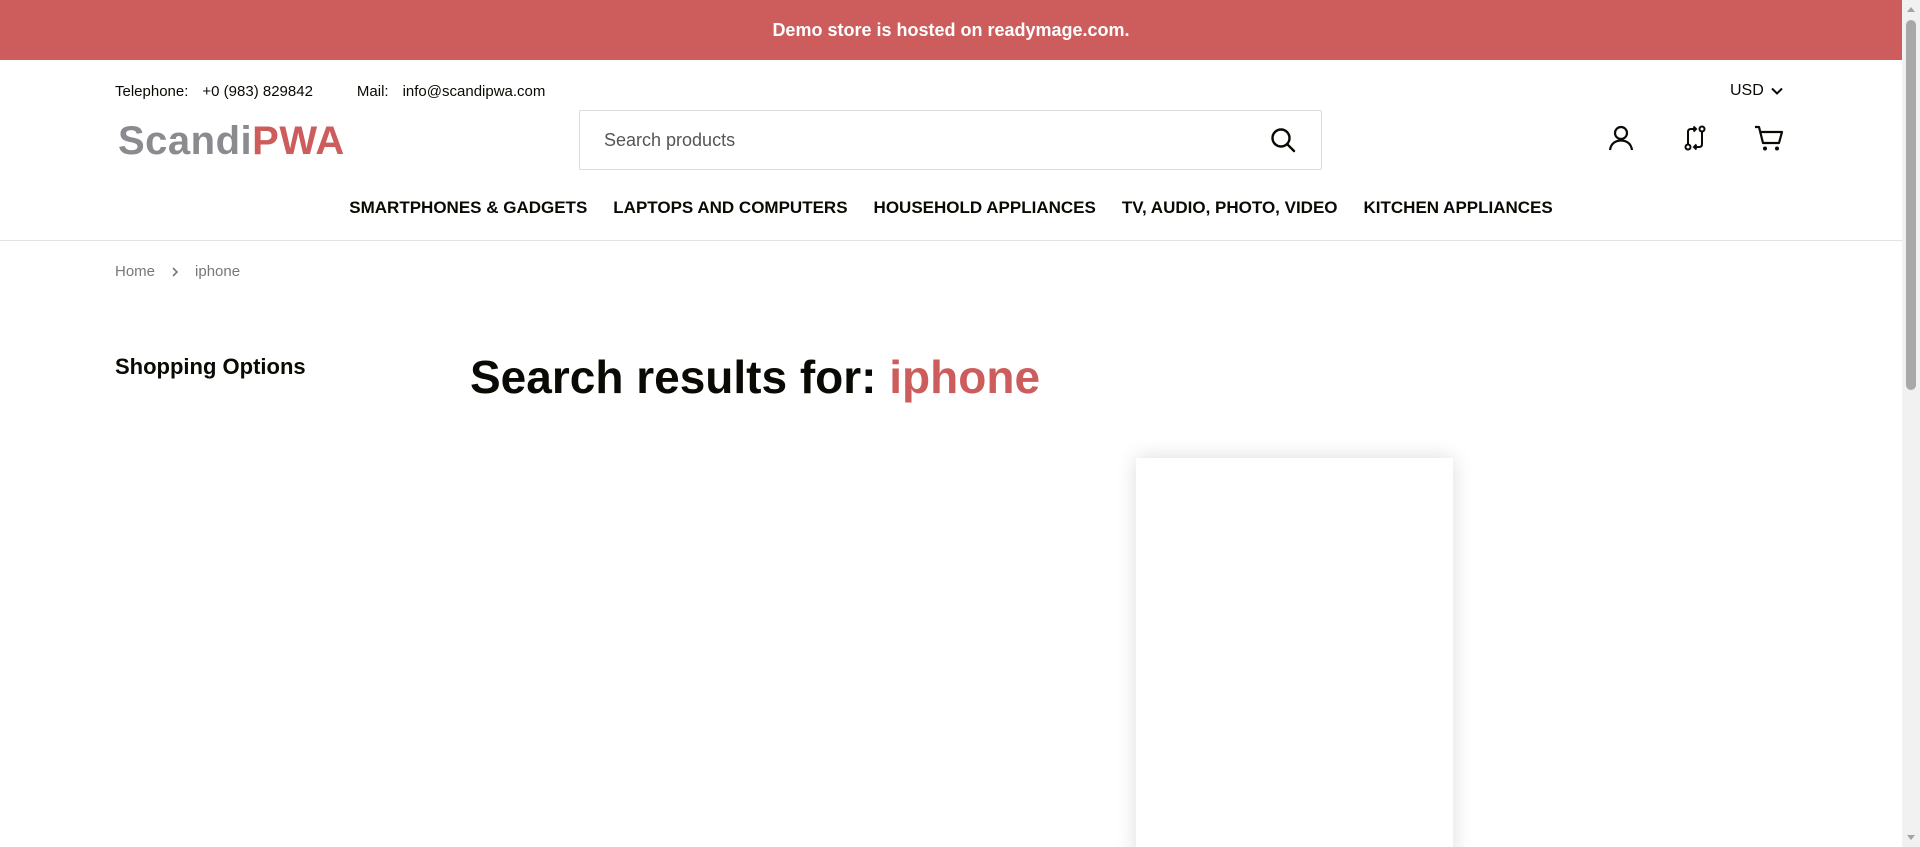 This screenshot has width=1920, height=847. I want to click on page-scrollbar, so click(1911, 423).